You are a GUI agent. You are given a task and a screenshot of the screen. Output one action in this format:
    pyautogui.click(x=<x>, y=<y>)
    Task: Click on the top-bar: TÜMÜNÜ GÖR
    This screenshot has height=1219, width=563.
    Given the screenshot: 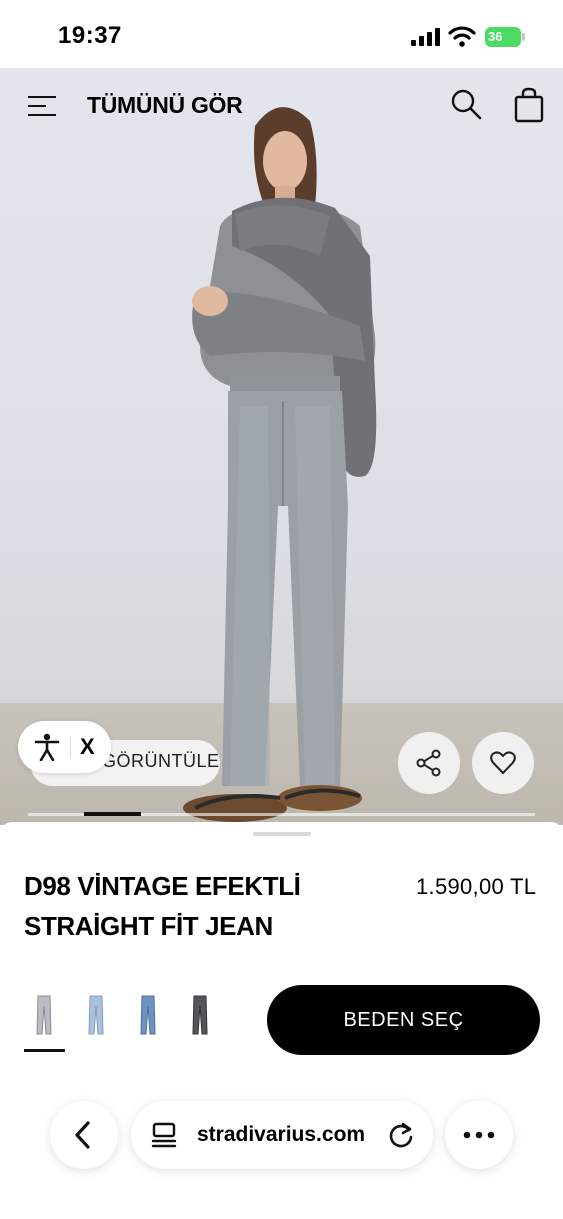 What is the action you would take?
    pyautogui.click(x=281, y=105)
    